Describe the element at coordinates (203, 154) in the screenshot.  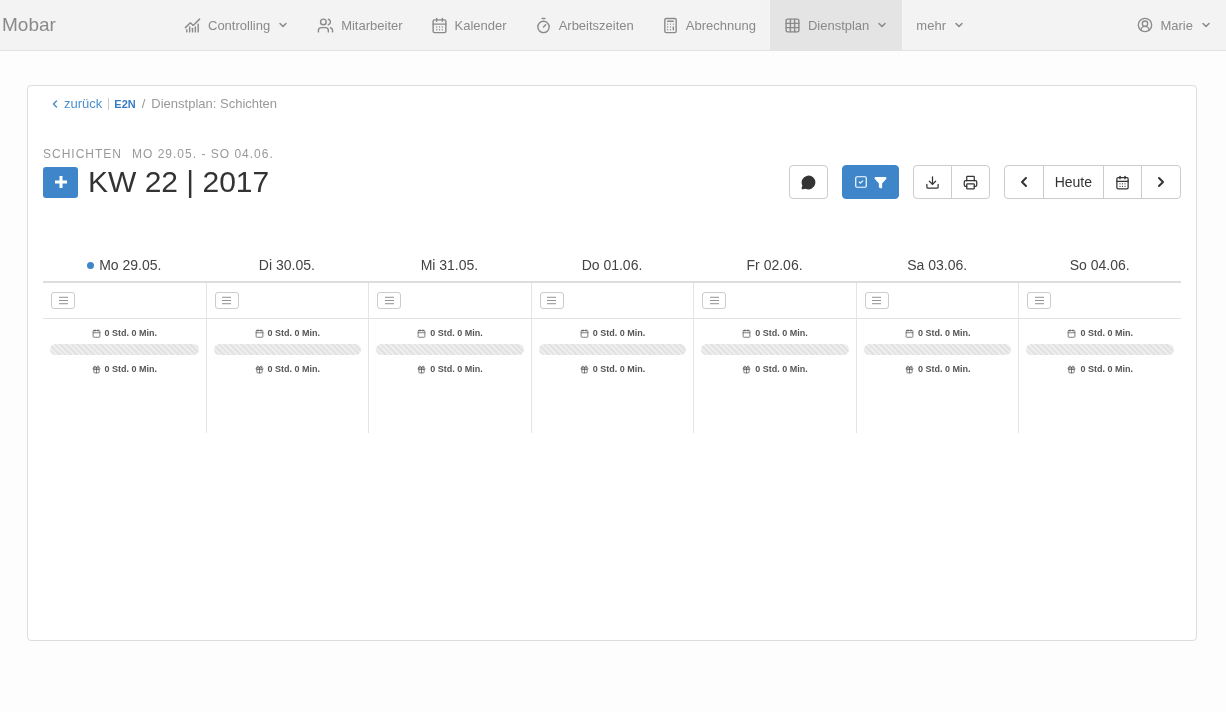
I see `date-range: MO 29.05. - SO 04.06.` at that location.